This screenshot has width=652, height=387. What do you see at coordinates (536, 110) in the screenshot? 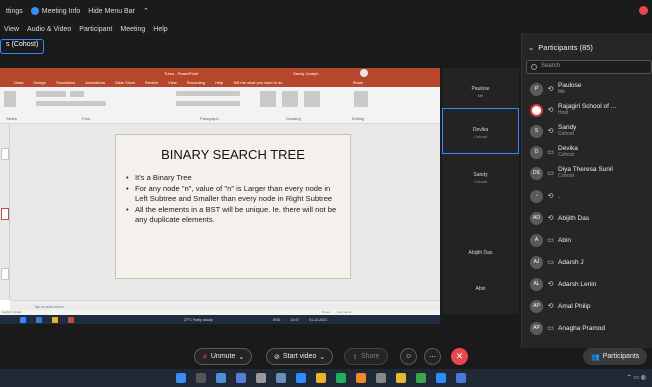
I see `avatar` at bounding box center [536, 110].